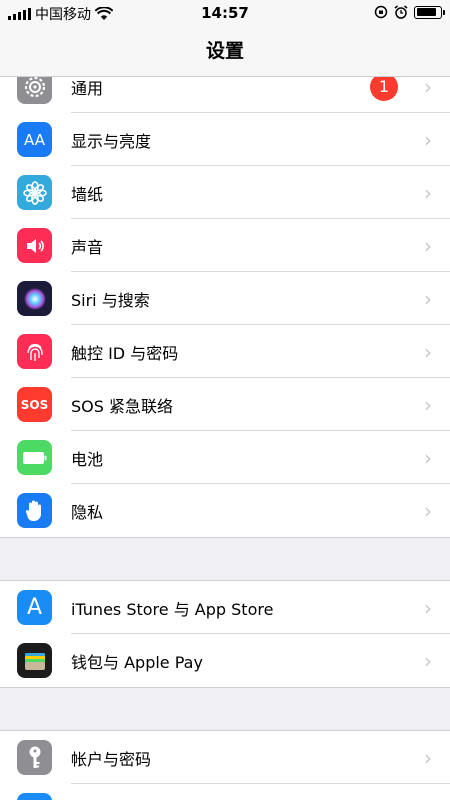 This screenshot has width=450, height=800. Describe the element at coordinates (34, 351) in the screenshot. I see `fingerprint-icon` at that location.